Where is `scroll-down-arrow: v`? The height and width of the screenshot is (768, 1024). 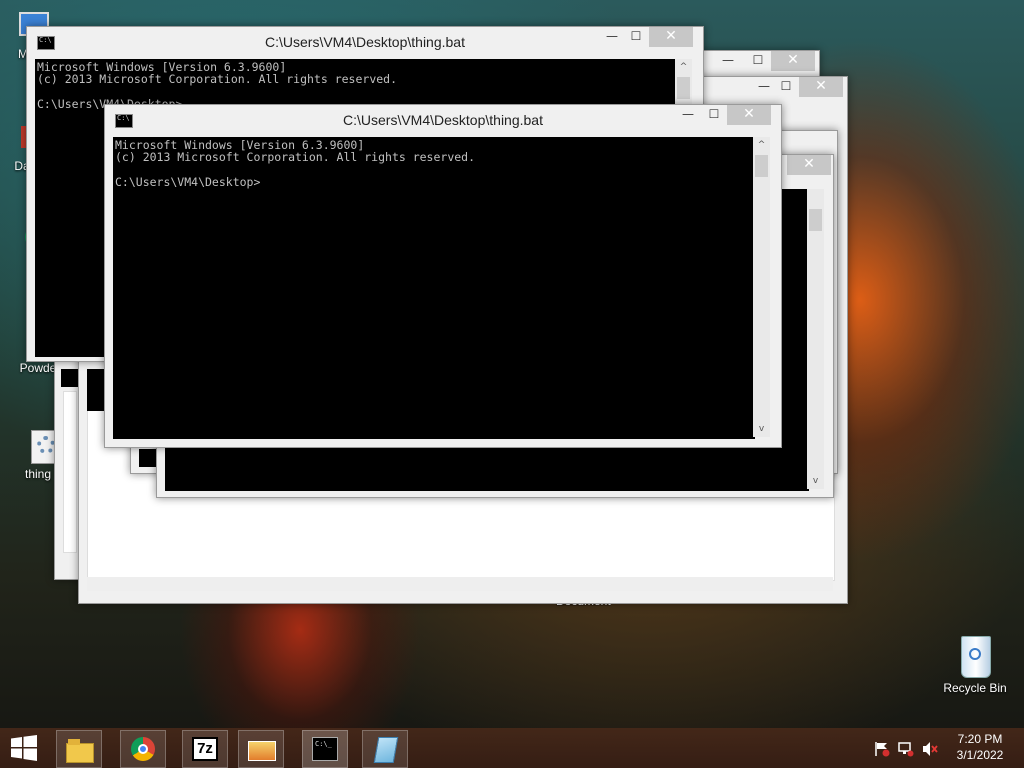 scroll-down-arrow: v is located at coordinates (761, 429).